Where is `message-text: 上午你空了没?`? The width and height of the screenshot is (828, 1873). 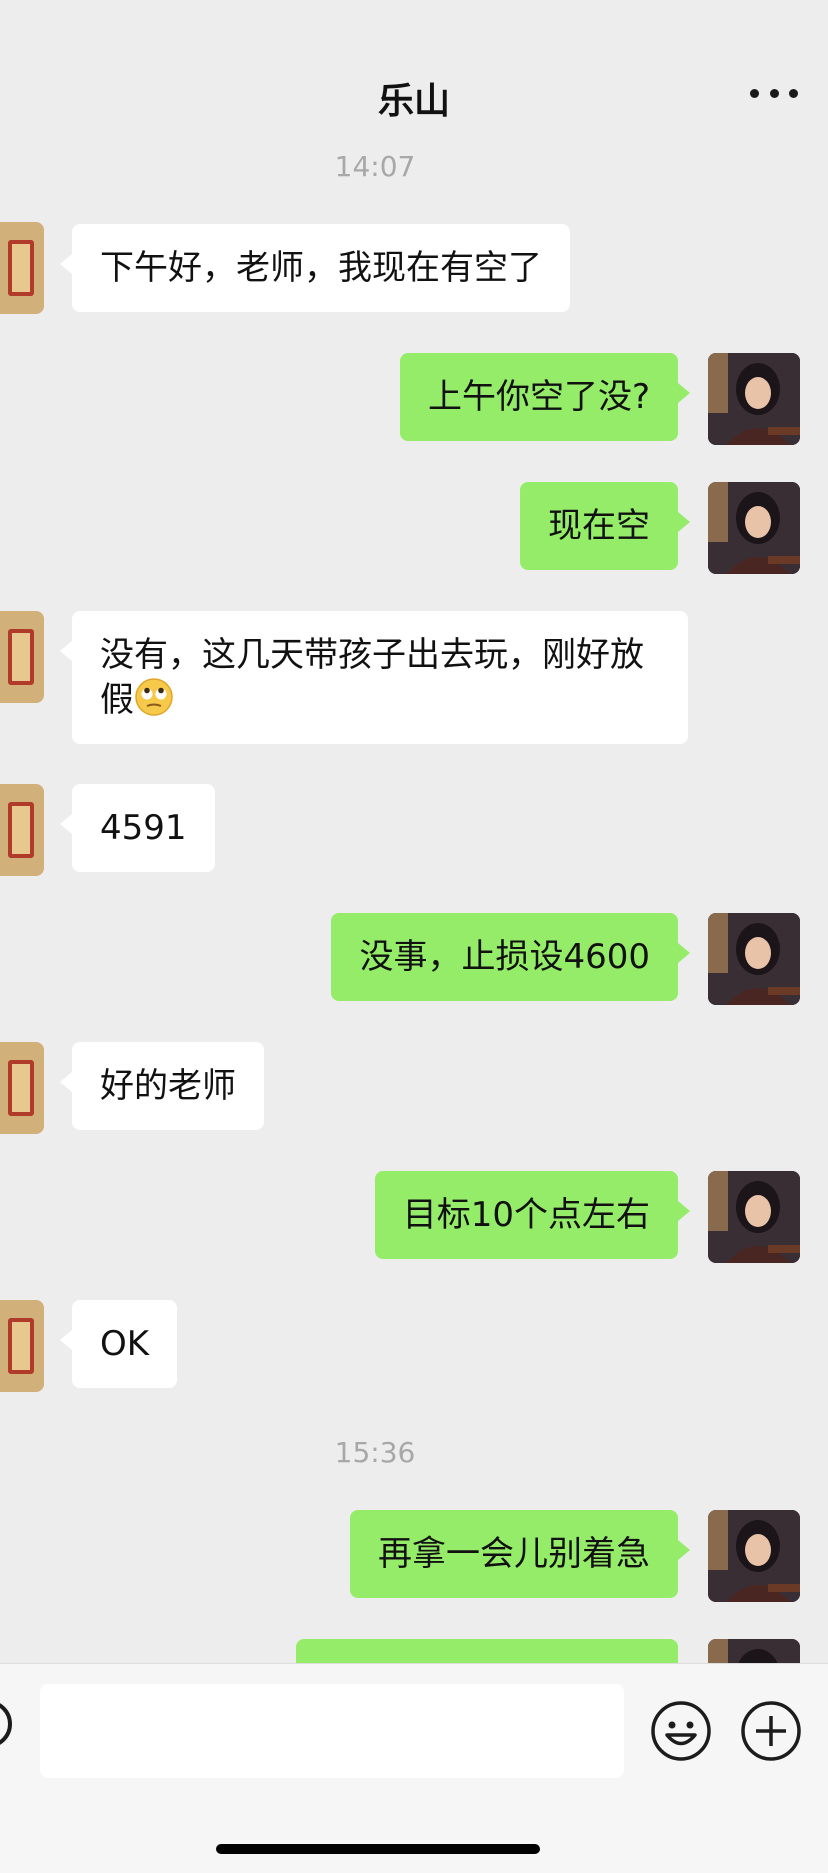 message-text: 上午你空了没? is located at coordinates (538, 397).